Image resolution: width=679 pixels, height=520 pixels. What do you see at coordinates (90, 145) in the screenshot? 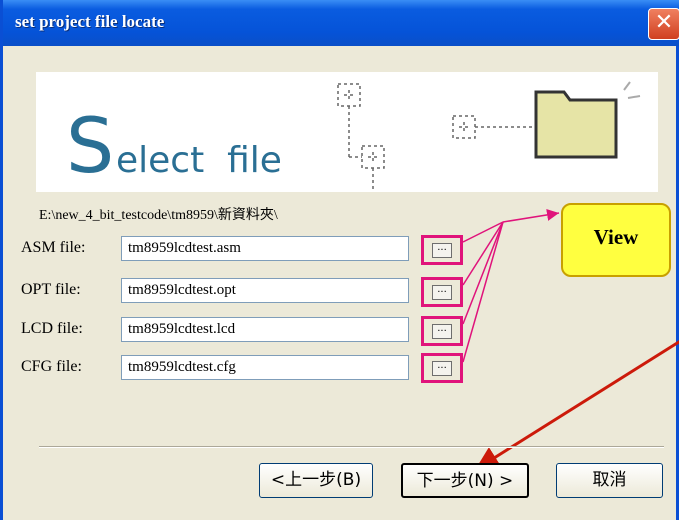
I see `banner-big-letter: S` at bounding box center [90, 145].